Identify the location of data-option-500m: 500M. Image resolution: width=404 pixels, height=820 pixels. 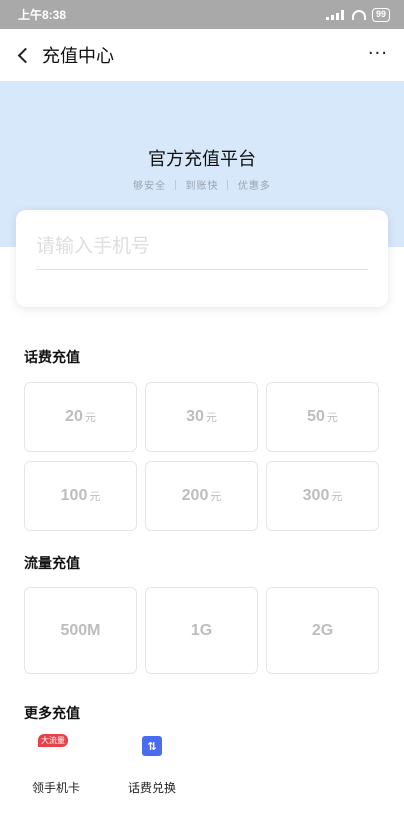
(80, 630).